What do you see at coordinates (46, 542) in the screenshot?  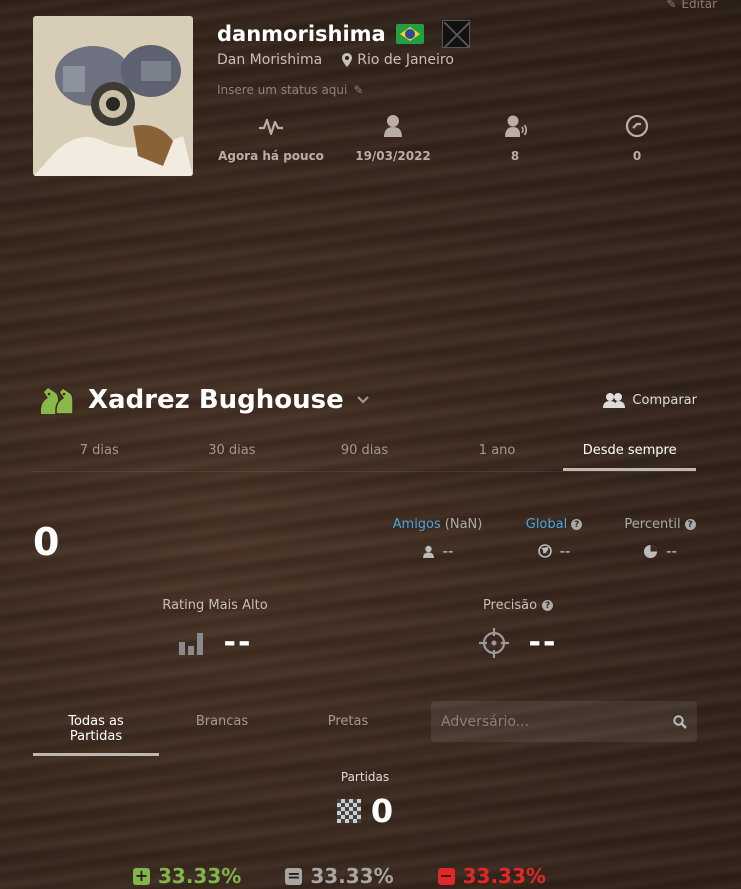 I see `current-rating: 0` at bounding box center [46, 542].